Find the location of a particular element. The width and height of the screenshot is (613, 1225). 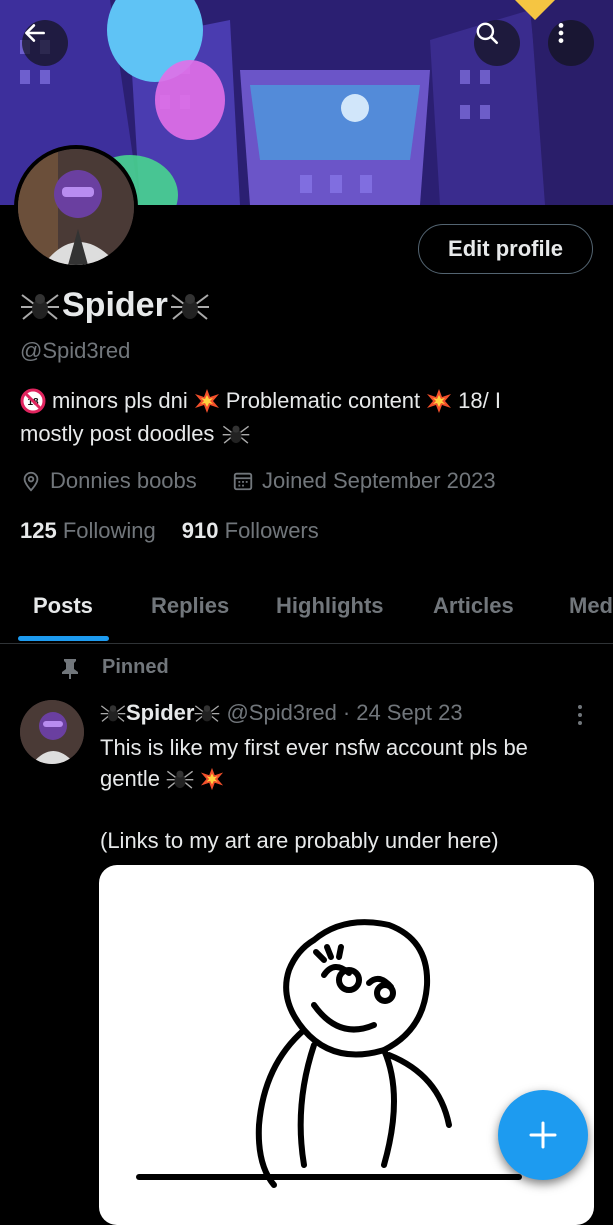

bio-text-2: Problematic content is located at coordinates (323, 400).